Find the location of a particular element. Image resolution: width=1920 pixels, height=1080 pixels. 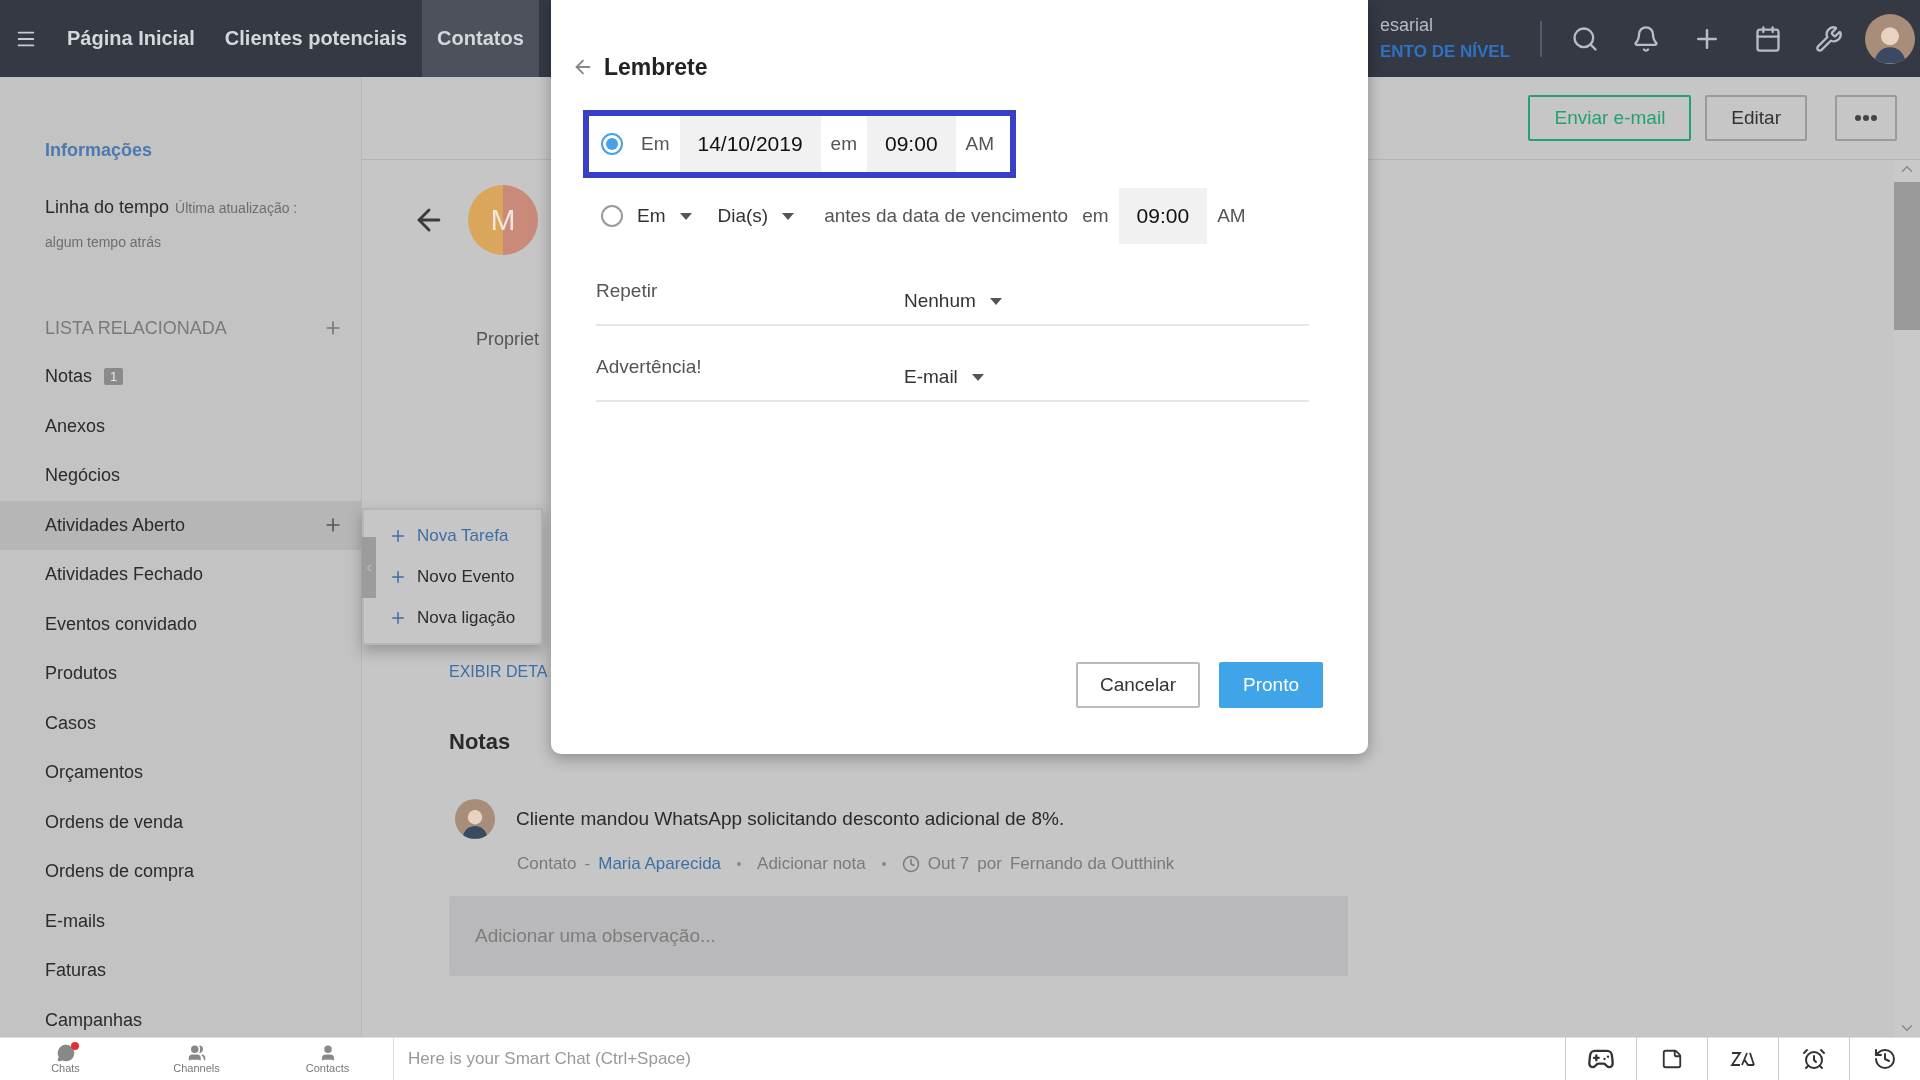

sidebar-item-label: E-mails is located at coordinates (75, 921).